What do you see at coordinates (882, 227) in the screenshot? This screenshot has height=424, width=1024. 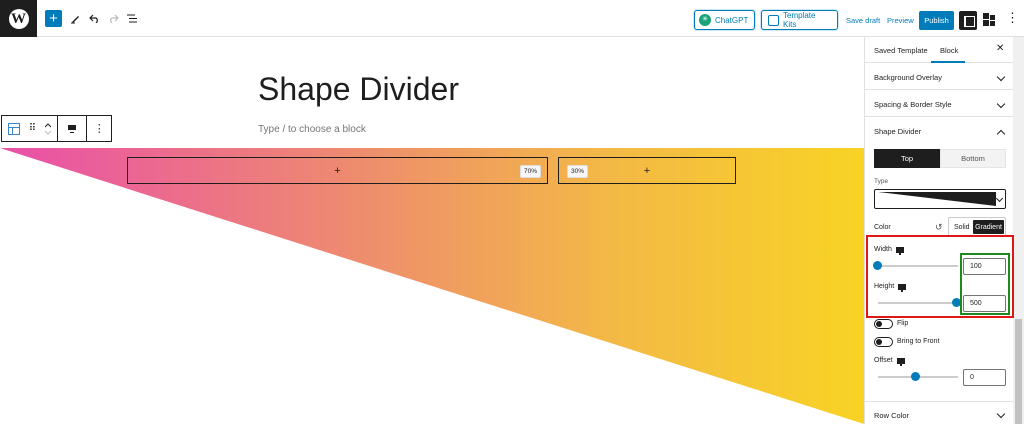 I see `color-label: Color` at bounding box center [882, 227].